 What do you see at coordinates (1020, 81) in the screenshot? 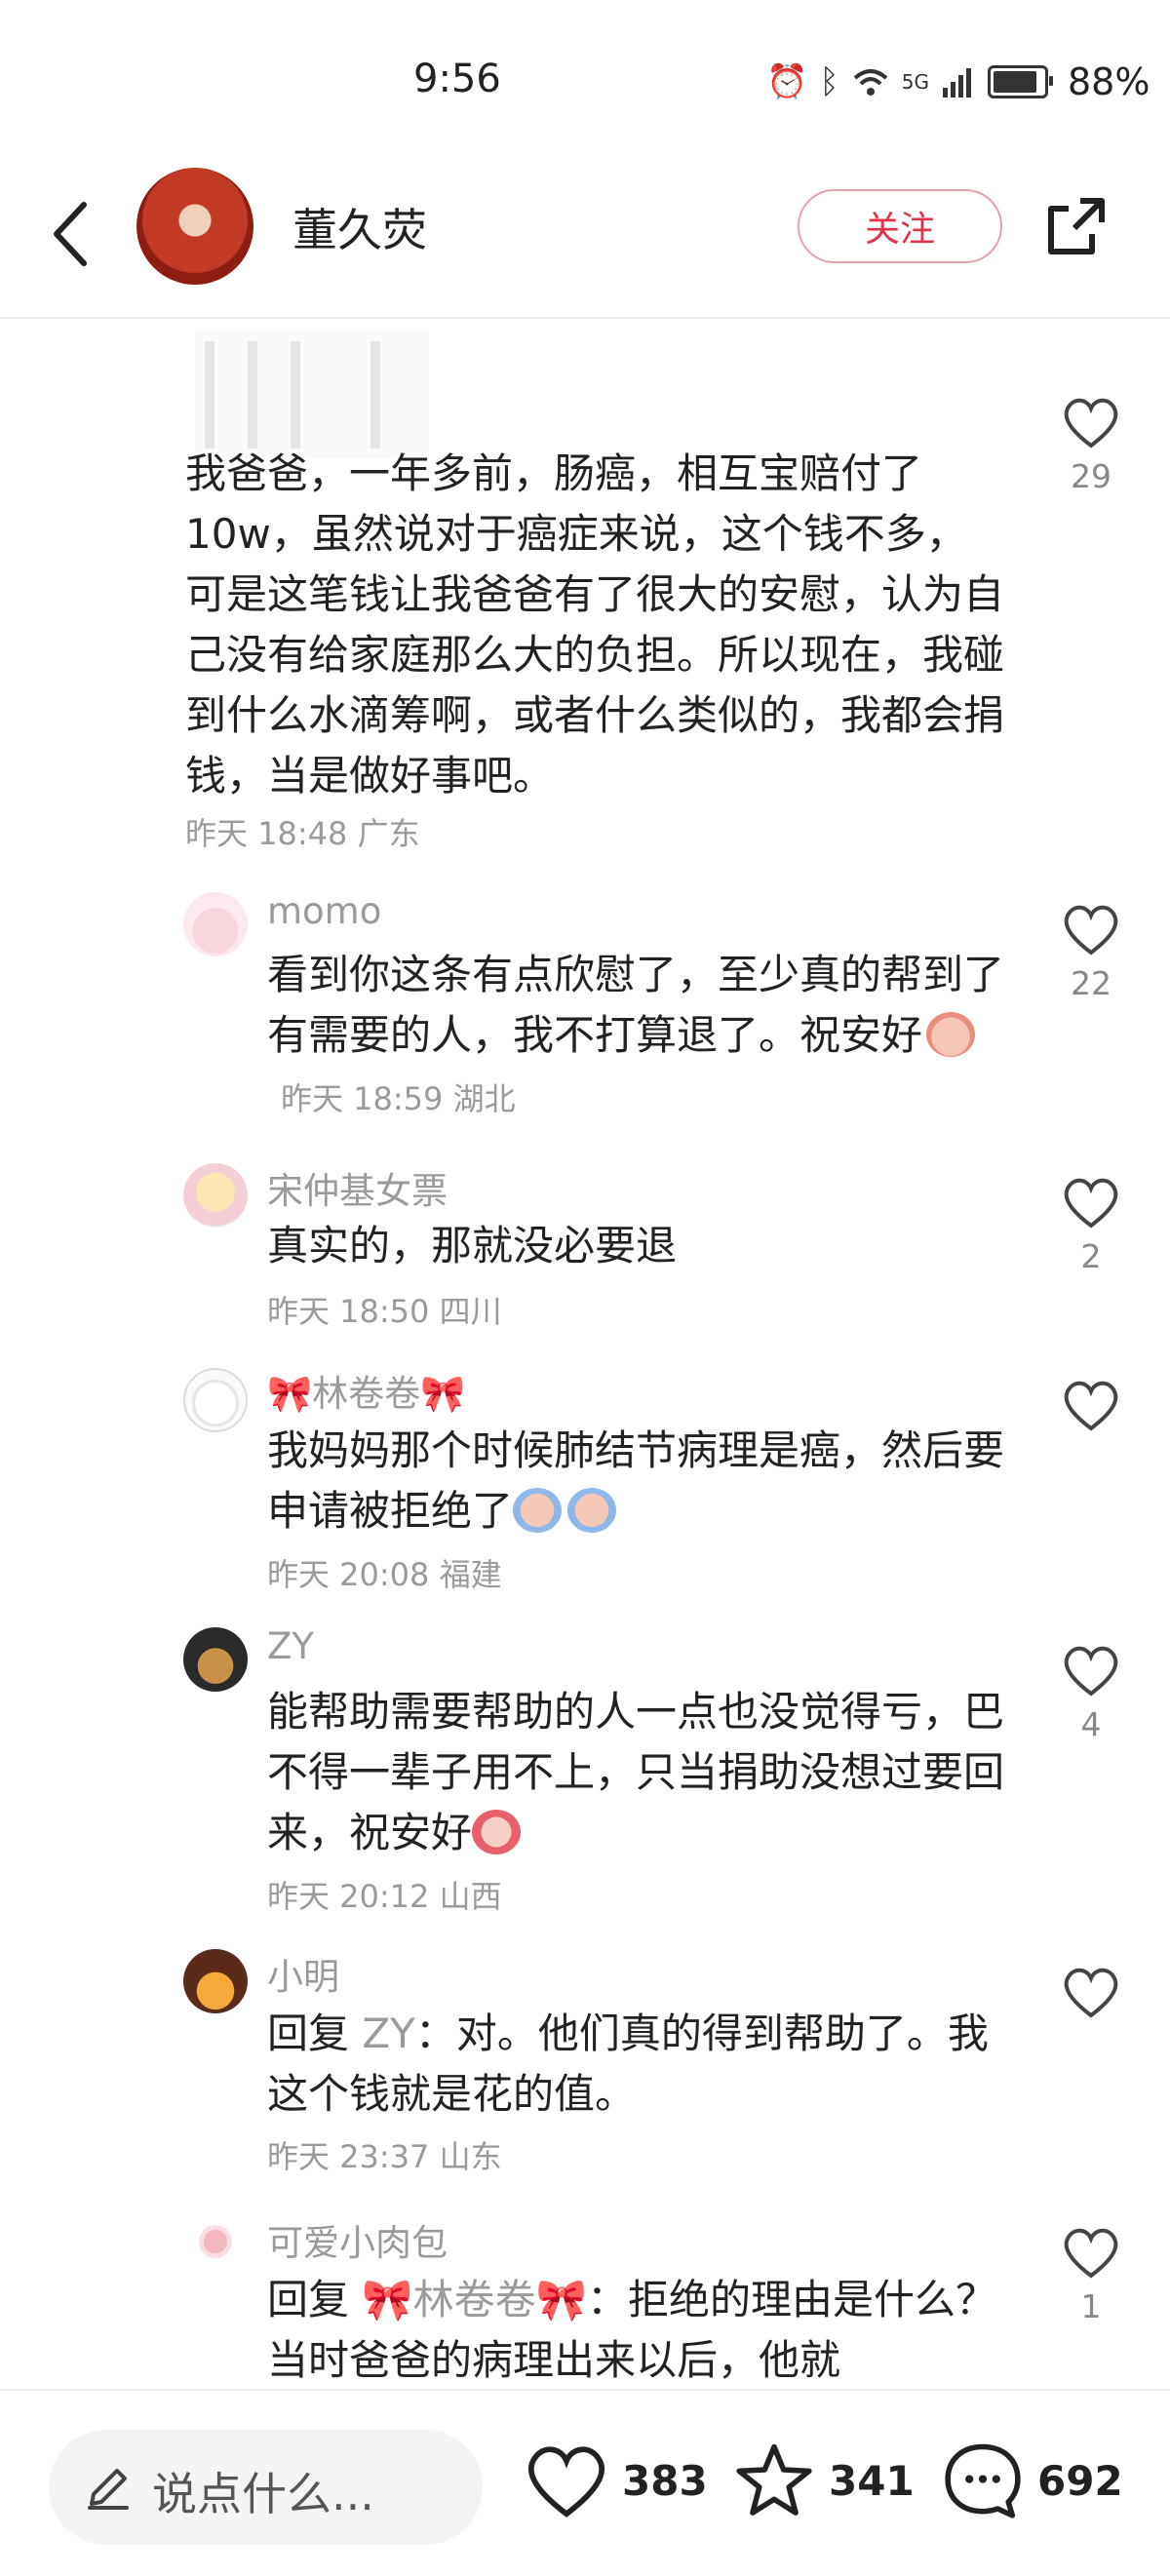
I see `battery-icon` at bounding box center [1020, 81].